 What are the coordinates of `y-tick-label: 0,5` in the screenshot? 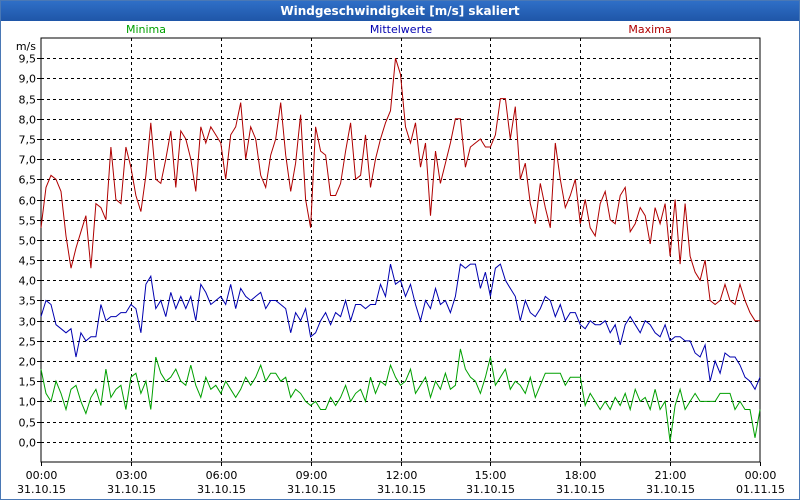 It's located at (28, 423).